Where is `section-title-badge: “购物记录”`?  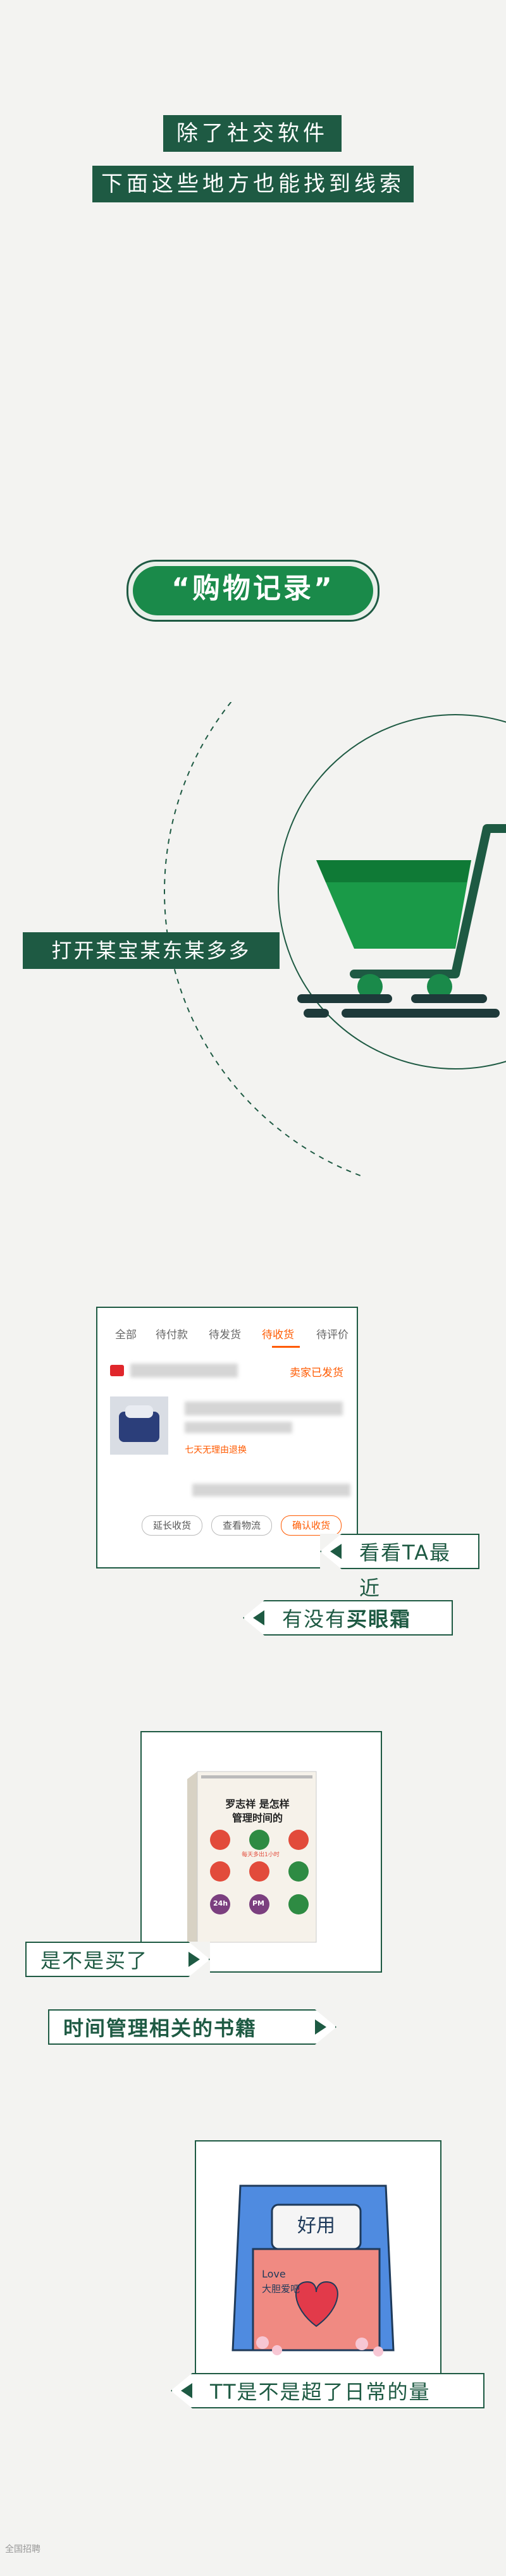
section-title-badge: “购物记录” is located at coordinates (252, 591).